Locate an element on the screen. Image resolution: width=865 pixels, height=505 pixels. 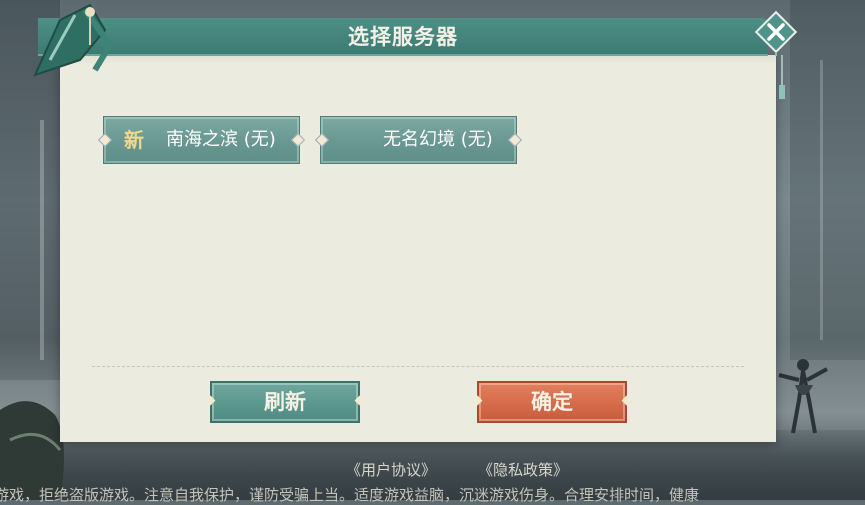
ornament-decoration-icon is located at coordinates (73, 40).